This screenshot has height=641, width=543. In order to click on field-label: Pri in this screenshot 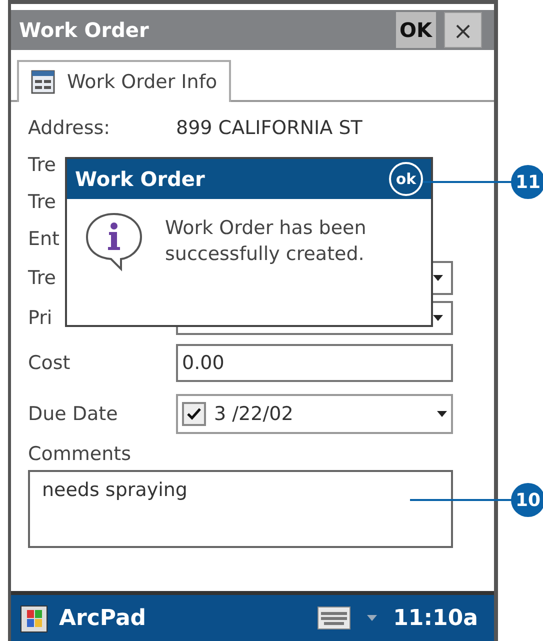, I will do `click(40, 317)`.